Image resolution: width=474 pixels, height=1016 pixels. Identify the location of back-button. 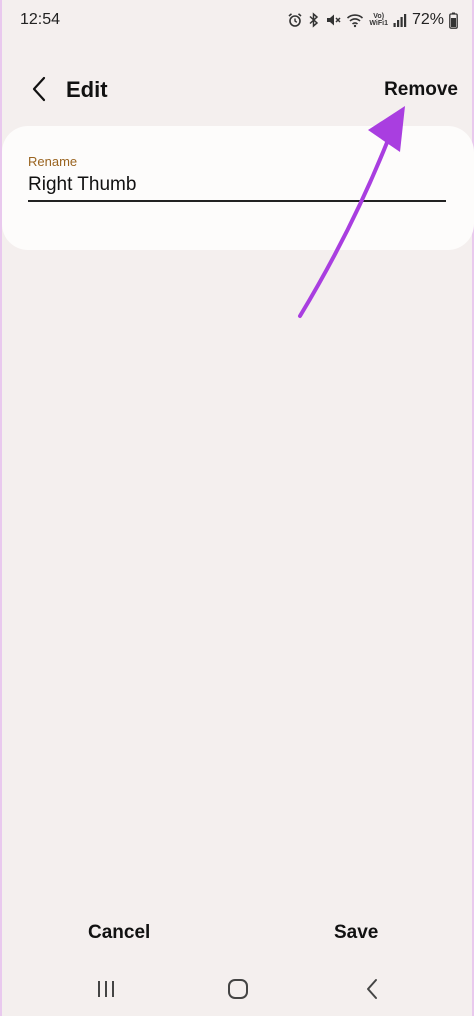
(39, 89).